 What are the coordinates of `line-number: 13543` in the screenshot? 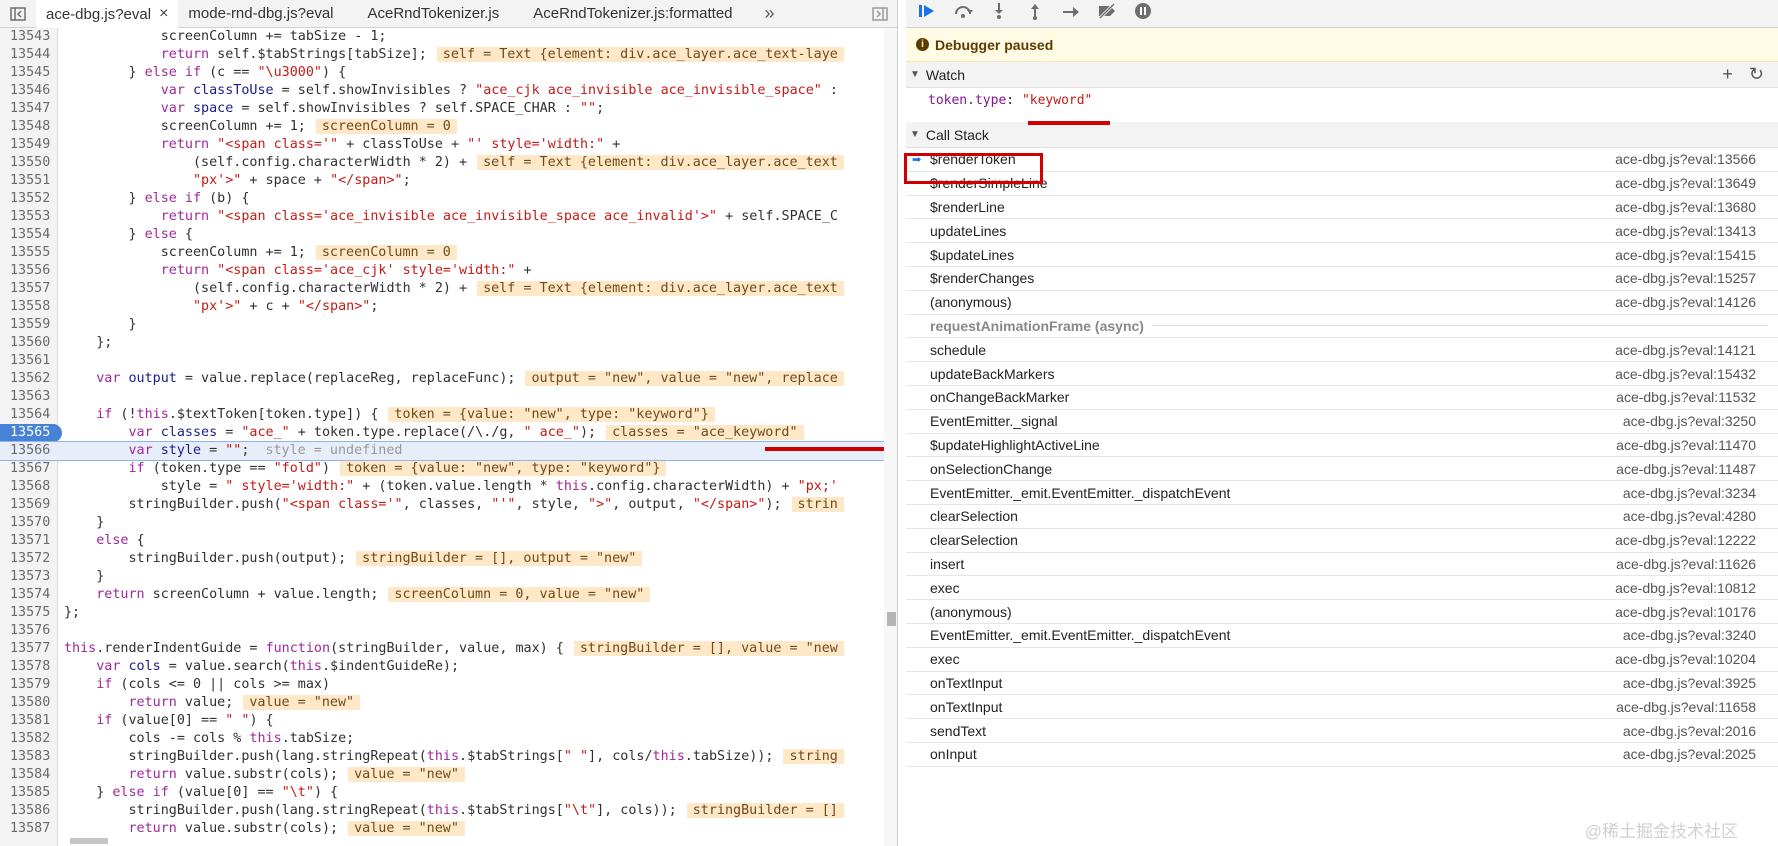 It's located at (29, 37).